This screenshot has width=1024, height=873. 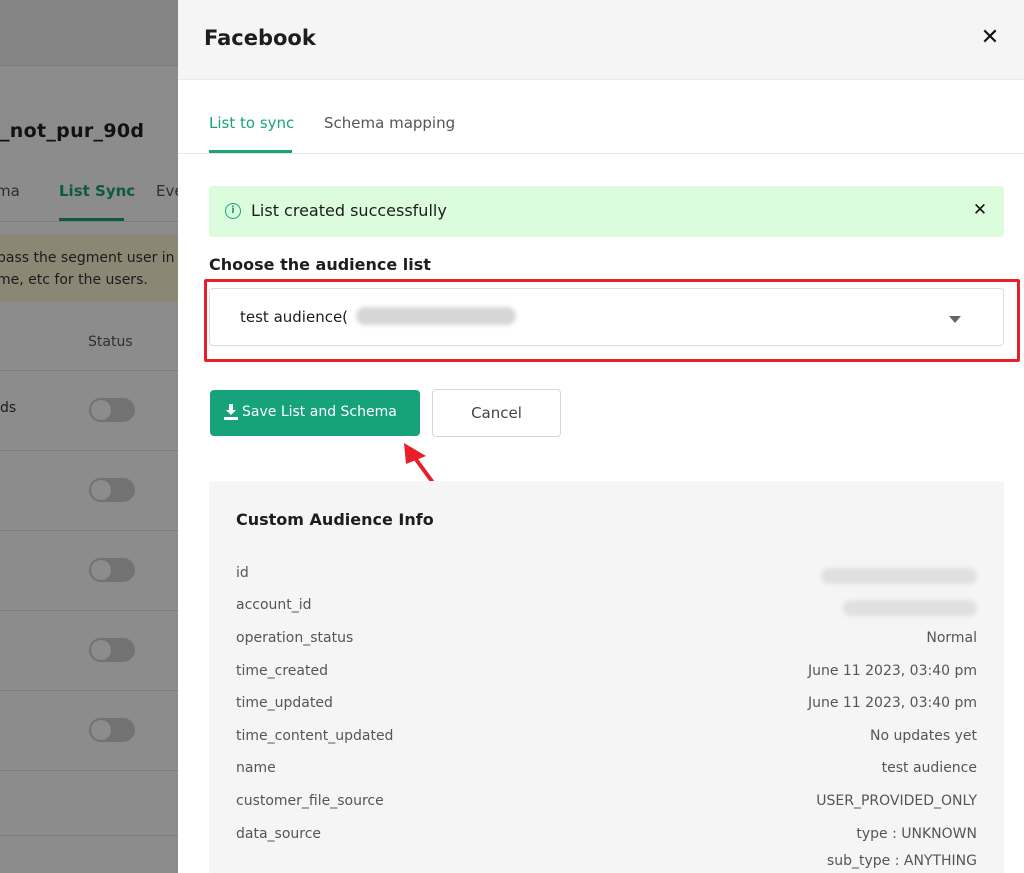 What do you see at coordinates (606, 836) in the screenshot?
I see `info-row-data-source: data_source type : UNKNOWN` at bounding box center [606, 836].